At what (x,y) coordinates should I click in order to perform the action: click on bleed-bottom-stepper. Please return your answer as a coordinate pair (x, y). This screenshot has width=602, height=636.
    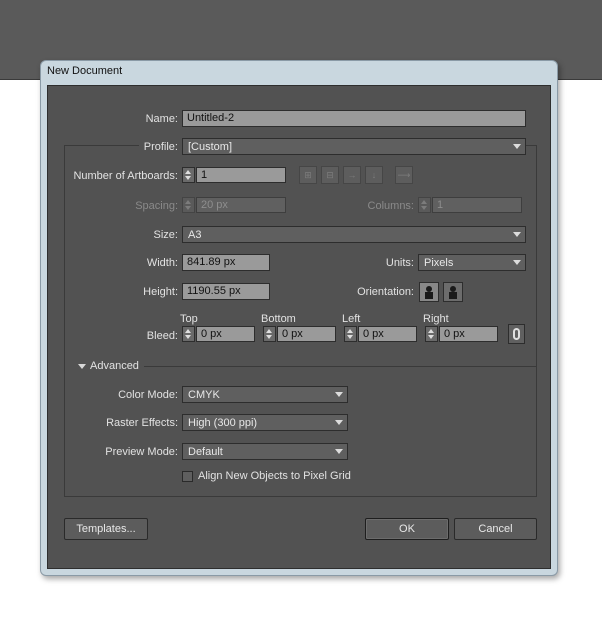
    Looking at the image, I should click on (269, 334).